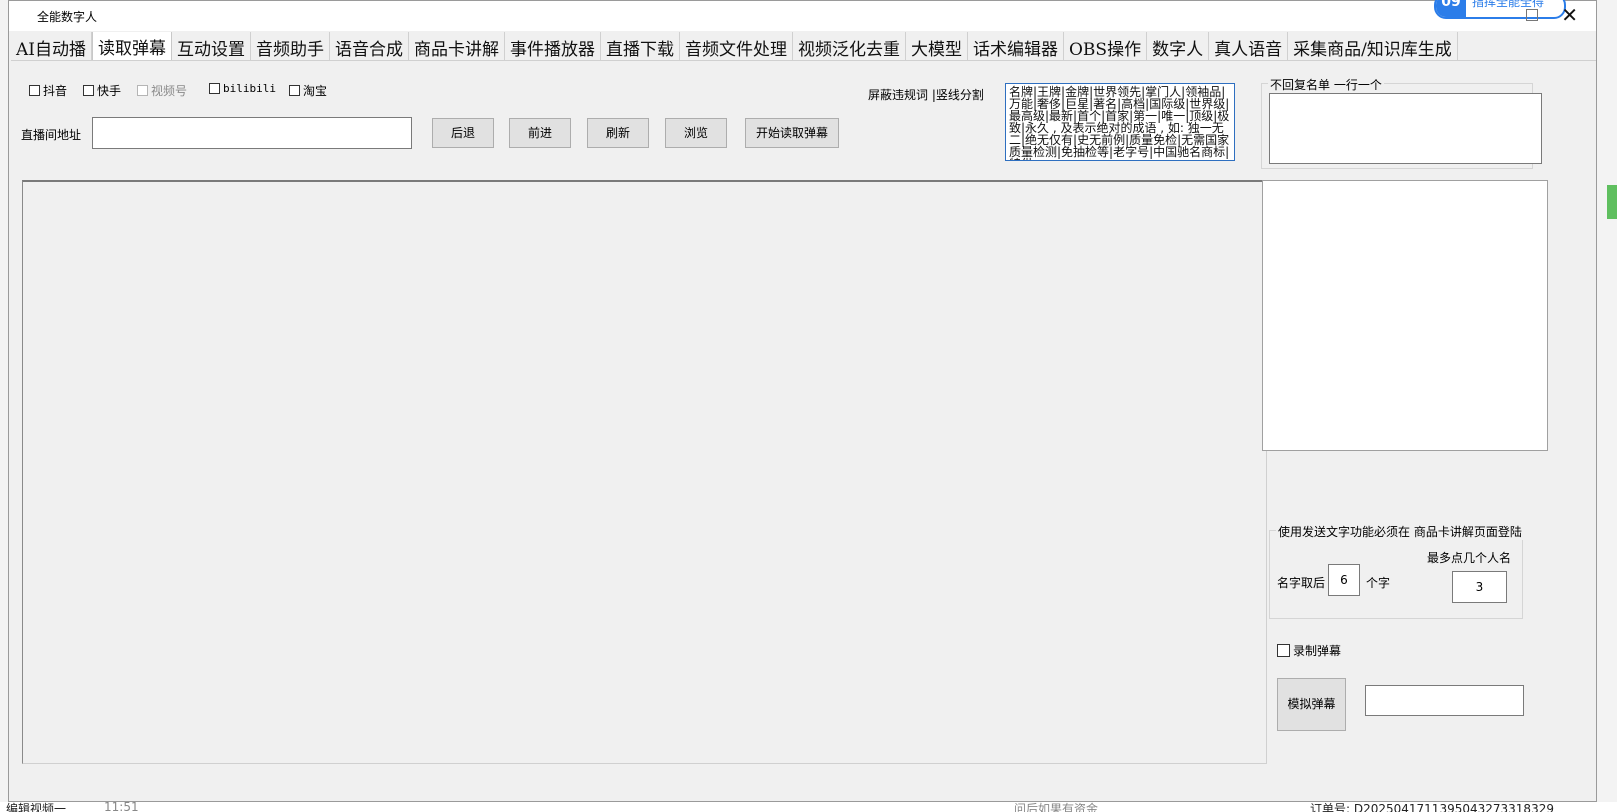 This screenshot has height=812, width=1617. I want to click on checkbox-label: 快手, so click(109, 91).